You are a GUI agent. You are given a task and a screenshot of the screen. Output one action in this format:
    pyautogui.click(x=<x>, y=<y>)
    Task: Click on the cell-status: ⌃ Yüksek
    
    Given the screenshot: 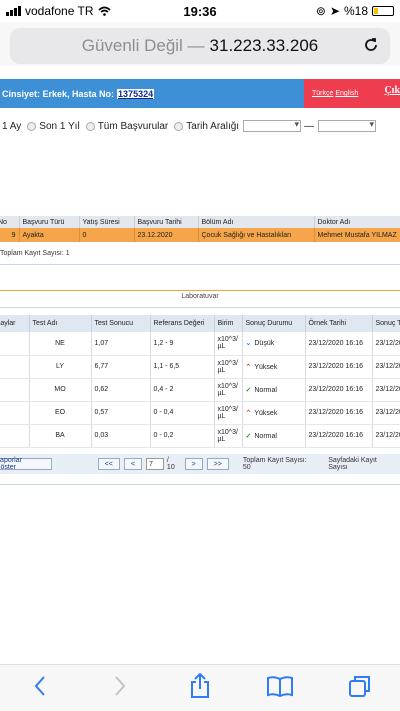 What is the action you would take?
    pyautogui.click(x=274, y=413)
    